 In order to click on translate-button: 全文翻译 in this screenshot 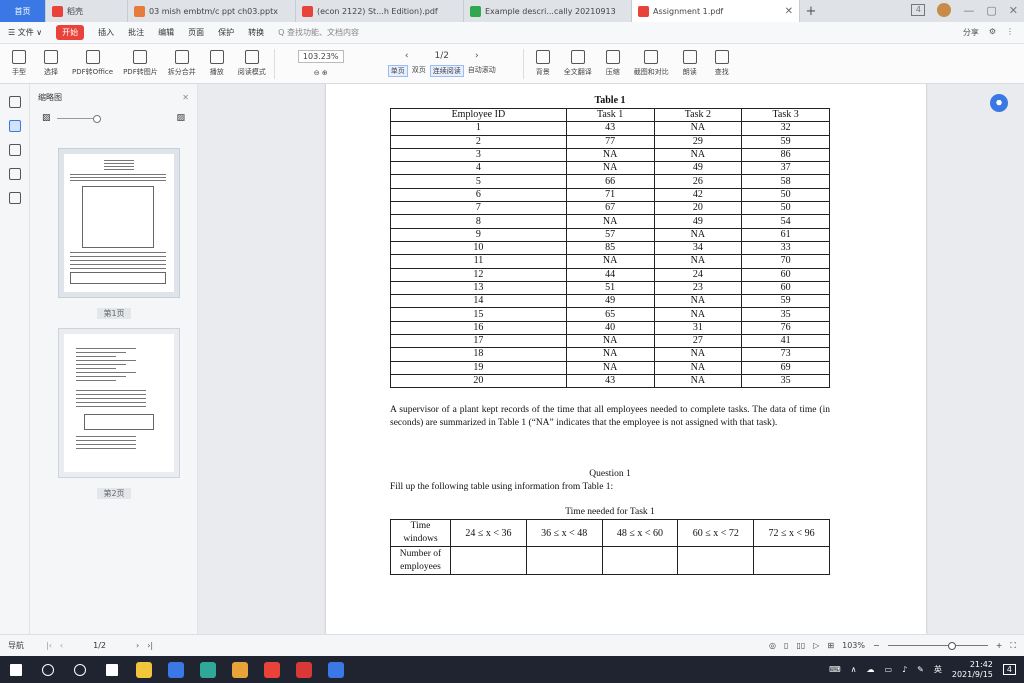, I will do `click(578, 64)`.